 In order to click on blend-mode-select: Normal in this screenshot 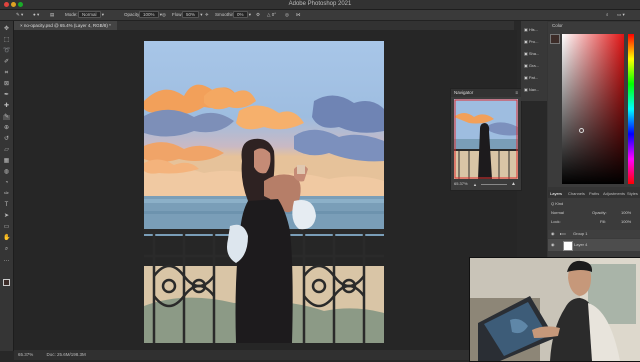, I will do `click(557, 212)`.